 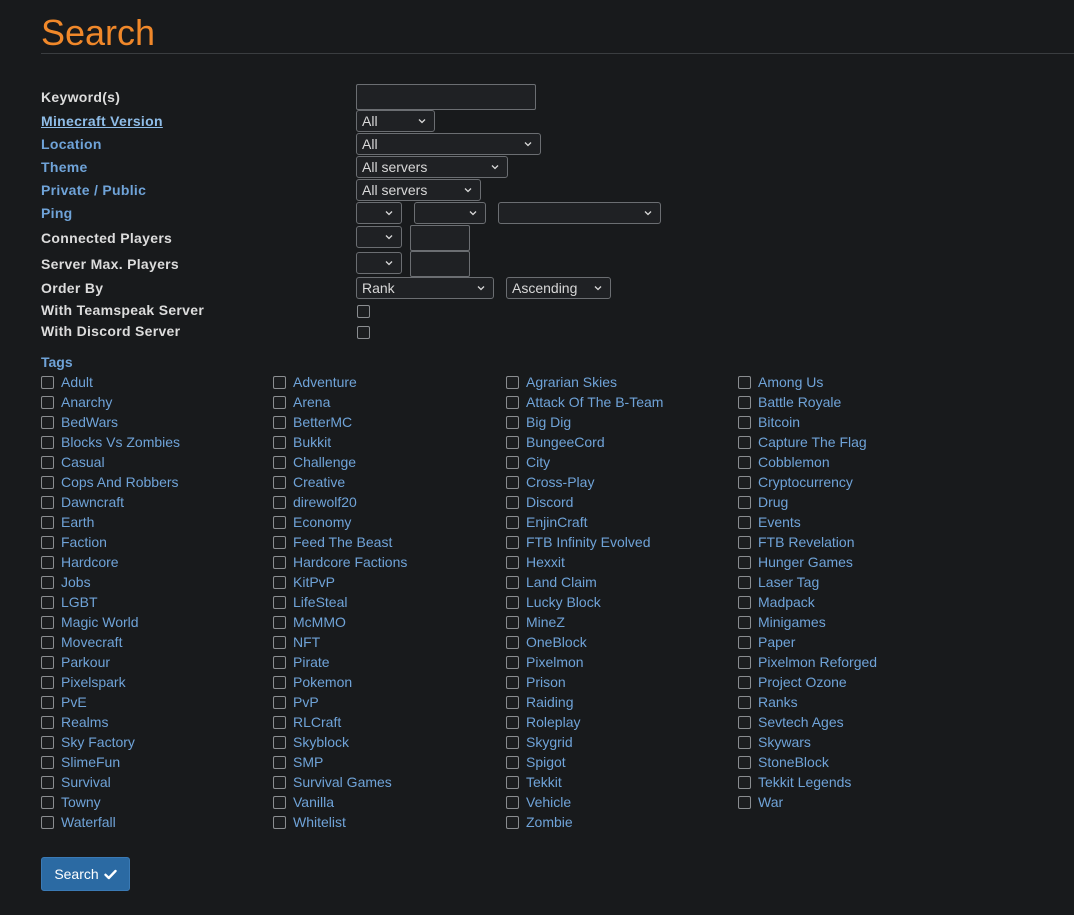 I want to click on tag-label: Skygrid, so click(x=549, y=742).